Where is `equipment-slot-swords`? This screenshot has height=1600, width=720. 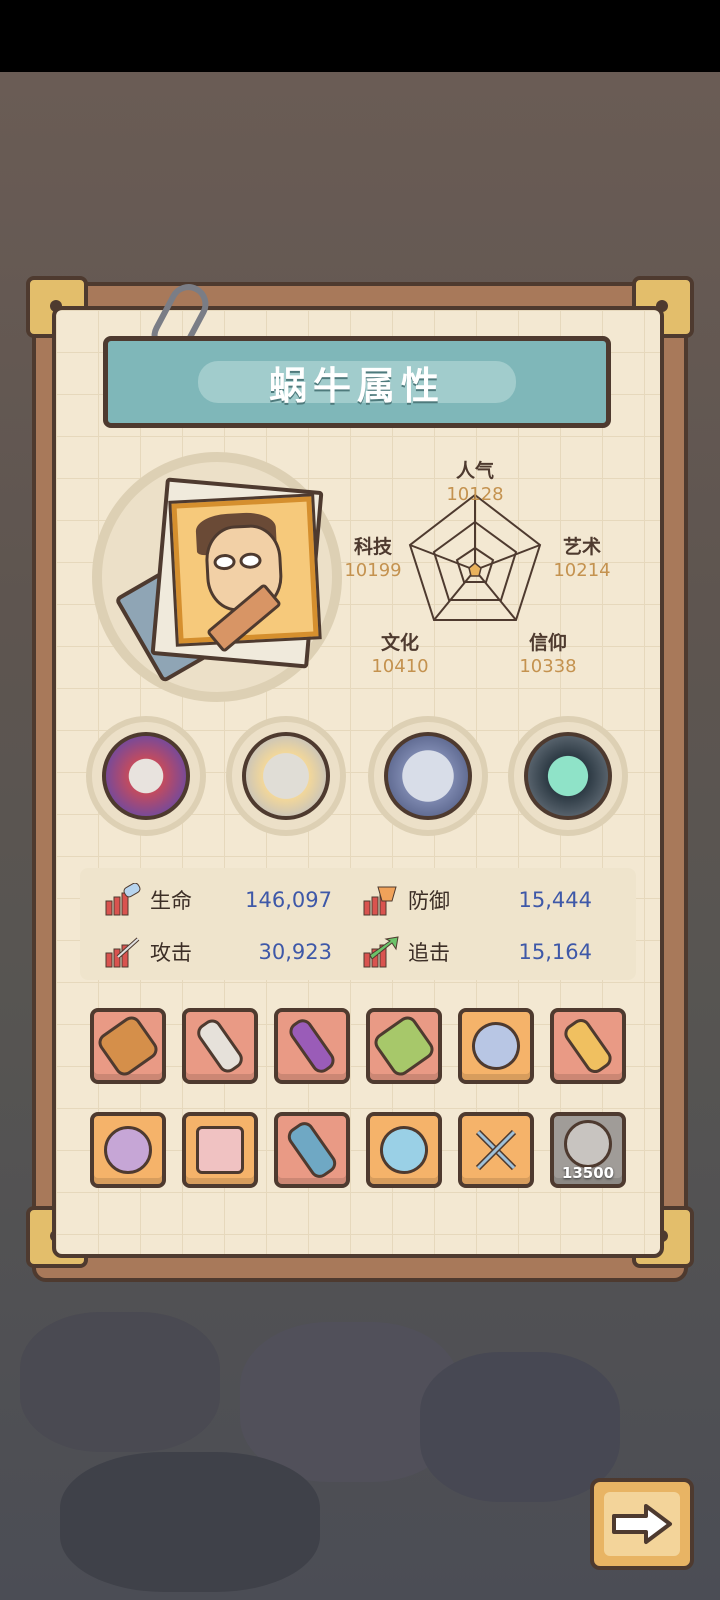
equipment-slot-swords is located at coordinates (496, 1150).